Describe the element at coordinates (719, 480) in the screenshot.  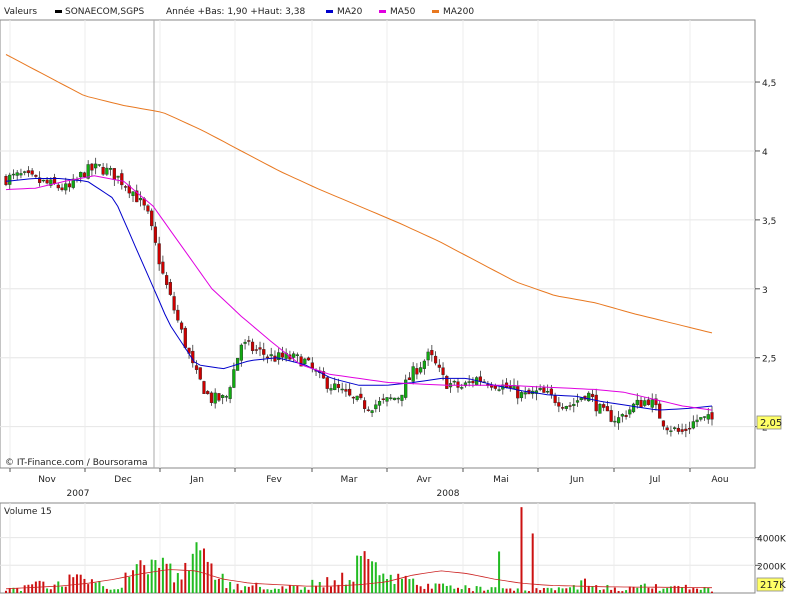
I see `month-label: Aou` at that location.